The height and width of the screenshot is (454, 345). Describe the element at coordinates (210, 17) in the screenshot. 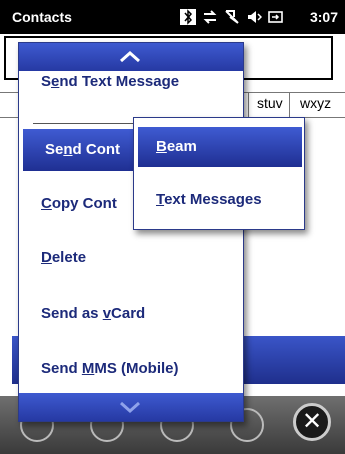

I see `sync-icon` at that location.